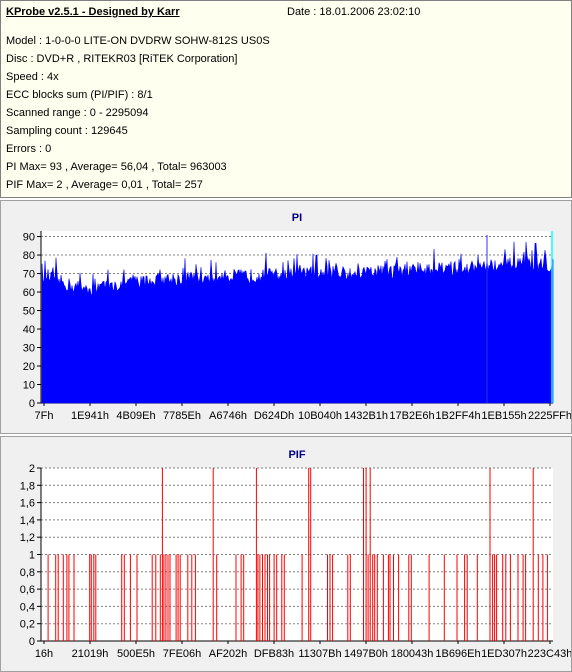  Describe the element at coordinates (27, 625) in the screenshot. I see `pif-y-tick-label: 0,2` at that location.